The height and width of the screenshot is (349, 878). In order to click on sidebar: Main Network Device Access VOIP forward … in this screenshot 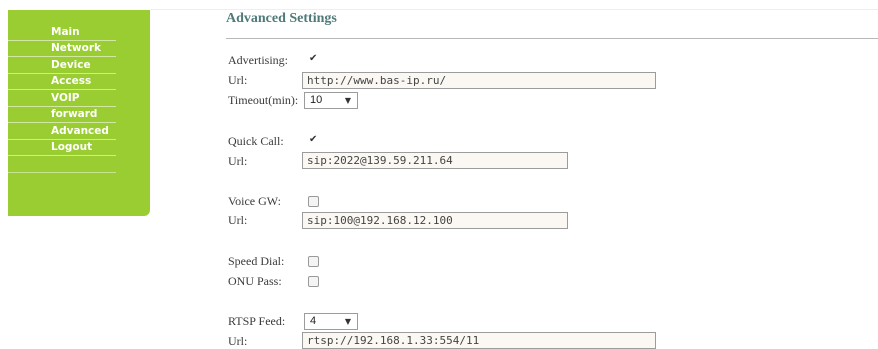, I will do `click(79, 113)`.